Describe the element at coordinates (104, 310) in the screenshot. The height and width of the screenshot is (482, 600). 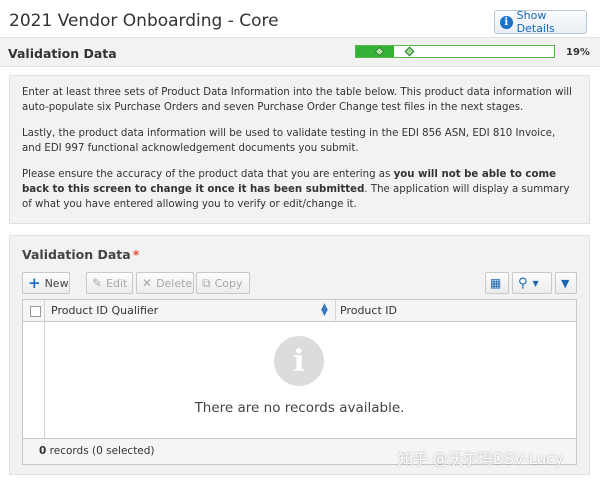
I see `column-header-product-id-qualifier: Product ID Qualifier` at that location.